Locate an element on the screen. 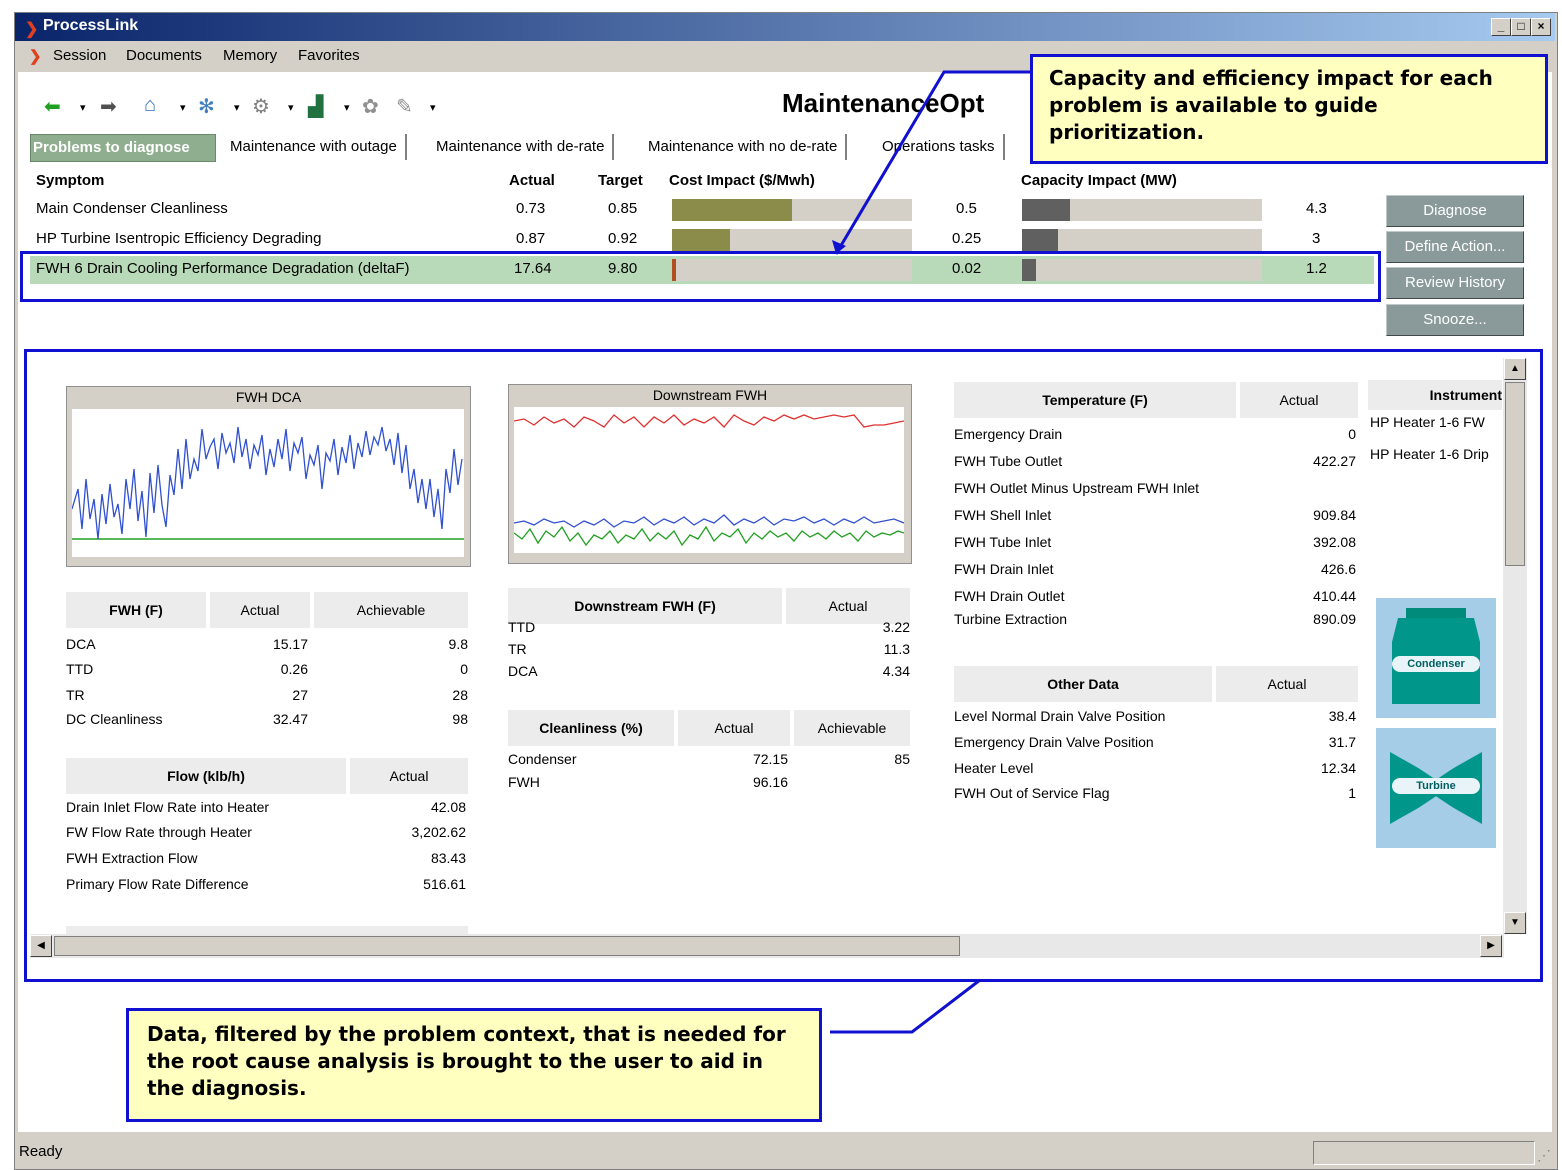 This screenshot has width=1562, height=1170. bottom-connector-line is located at coordinates (905, 1006).